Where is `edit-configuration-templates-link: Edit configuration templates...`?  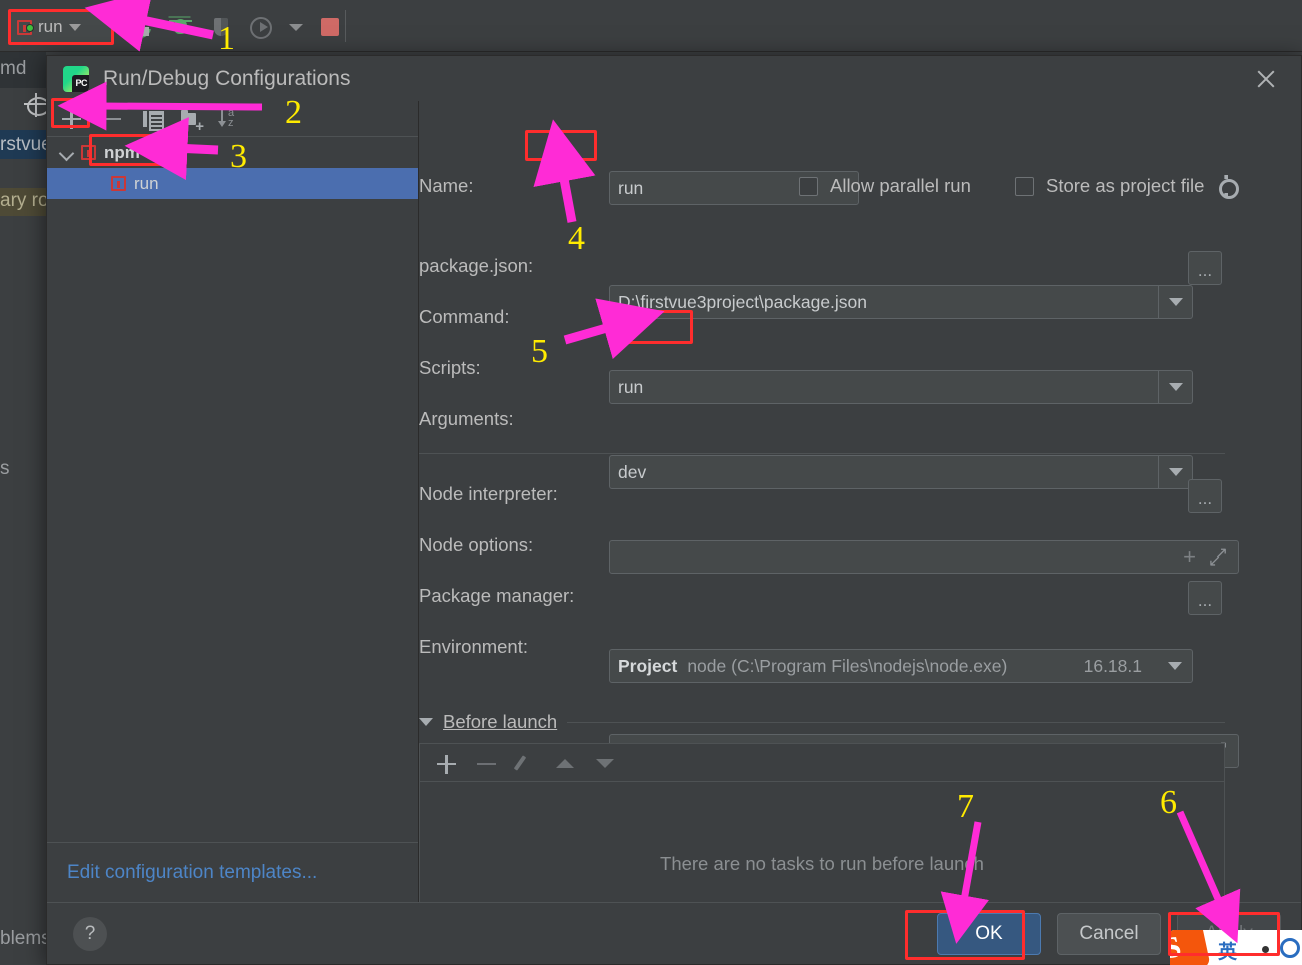
edit-configuration-templates-link: Edit configuration templates... is located at coordinates (192, 873).